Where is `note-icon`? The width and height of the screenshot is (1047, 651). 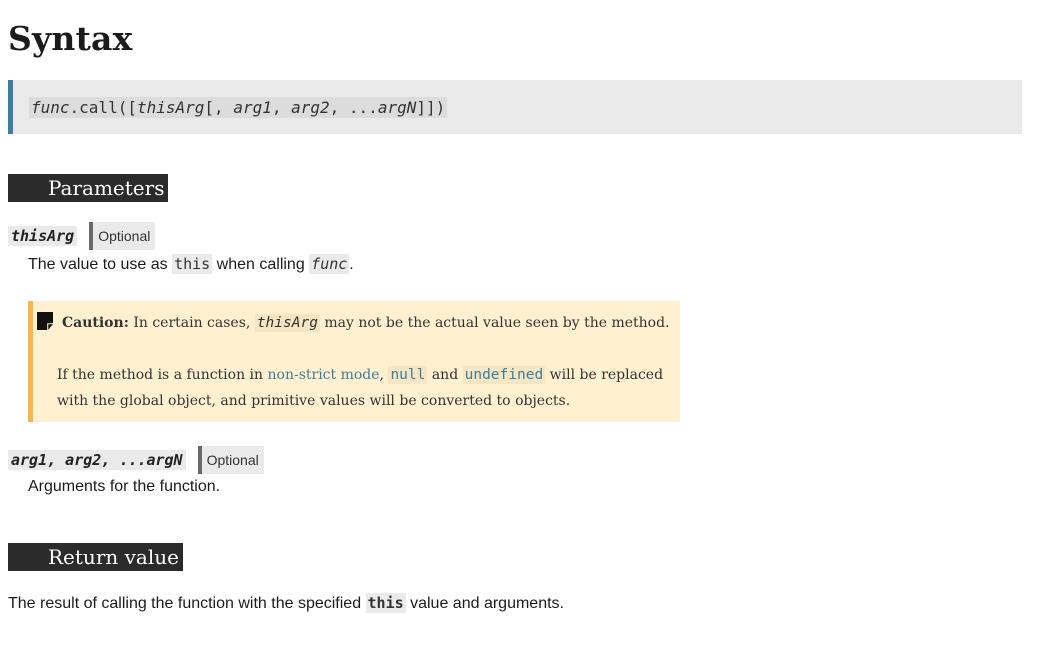
note-icon is located at coordinates (45, 321).